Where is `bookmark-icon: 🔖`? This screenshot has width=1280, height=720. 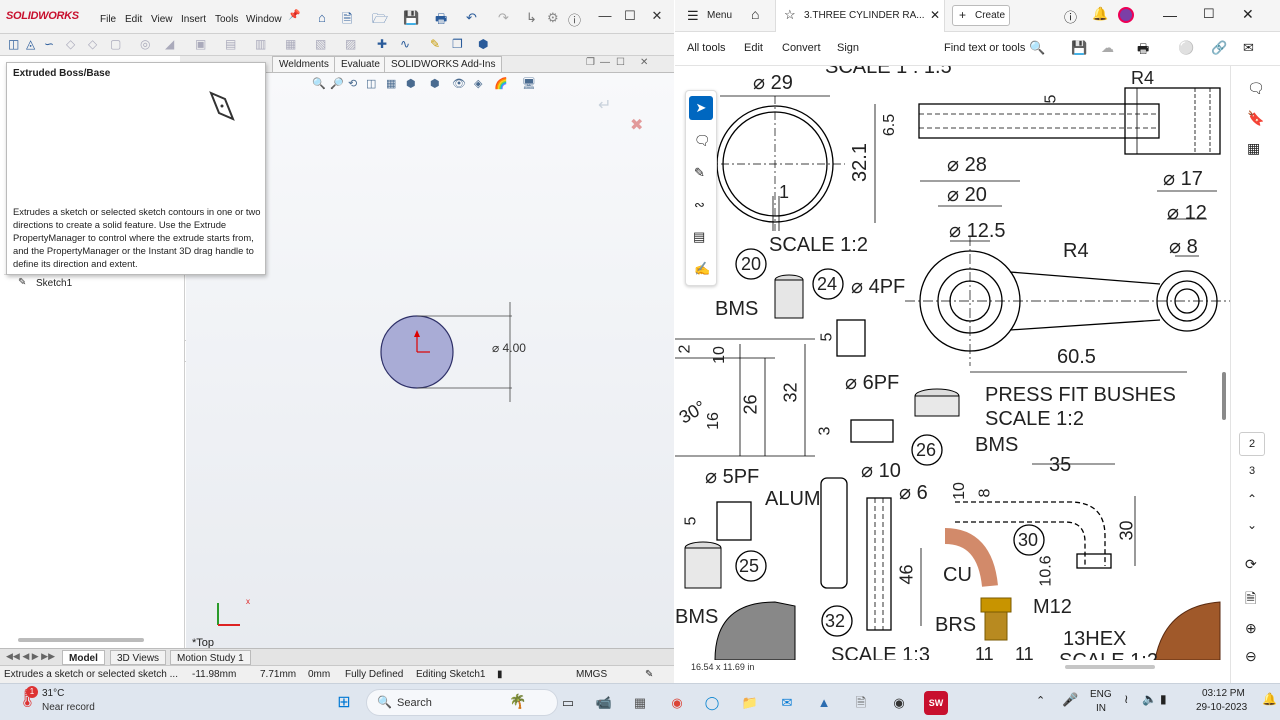
bookmark-icon: 🔖 is located at coordinates (1255, 118).